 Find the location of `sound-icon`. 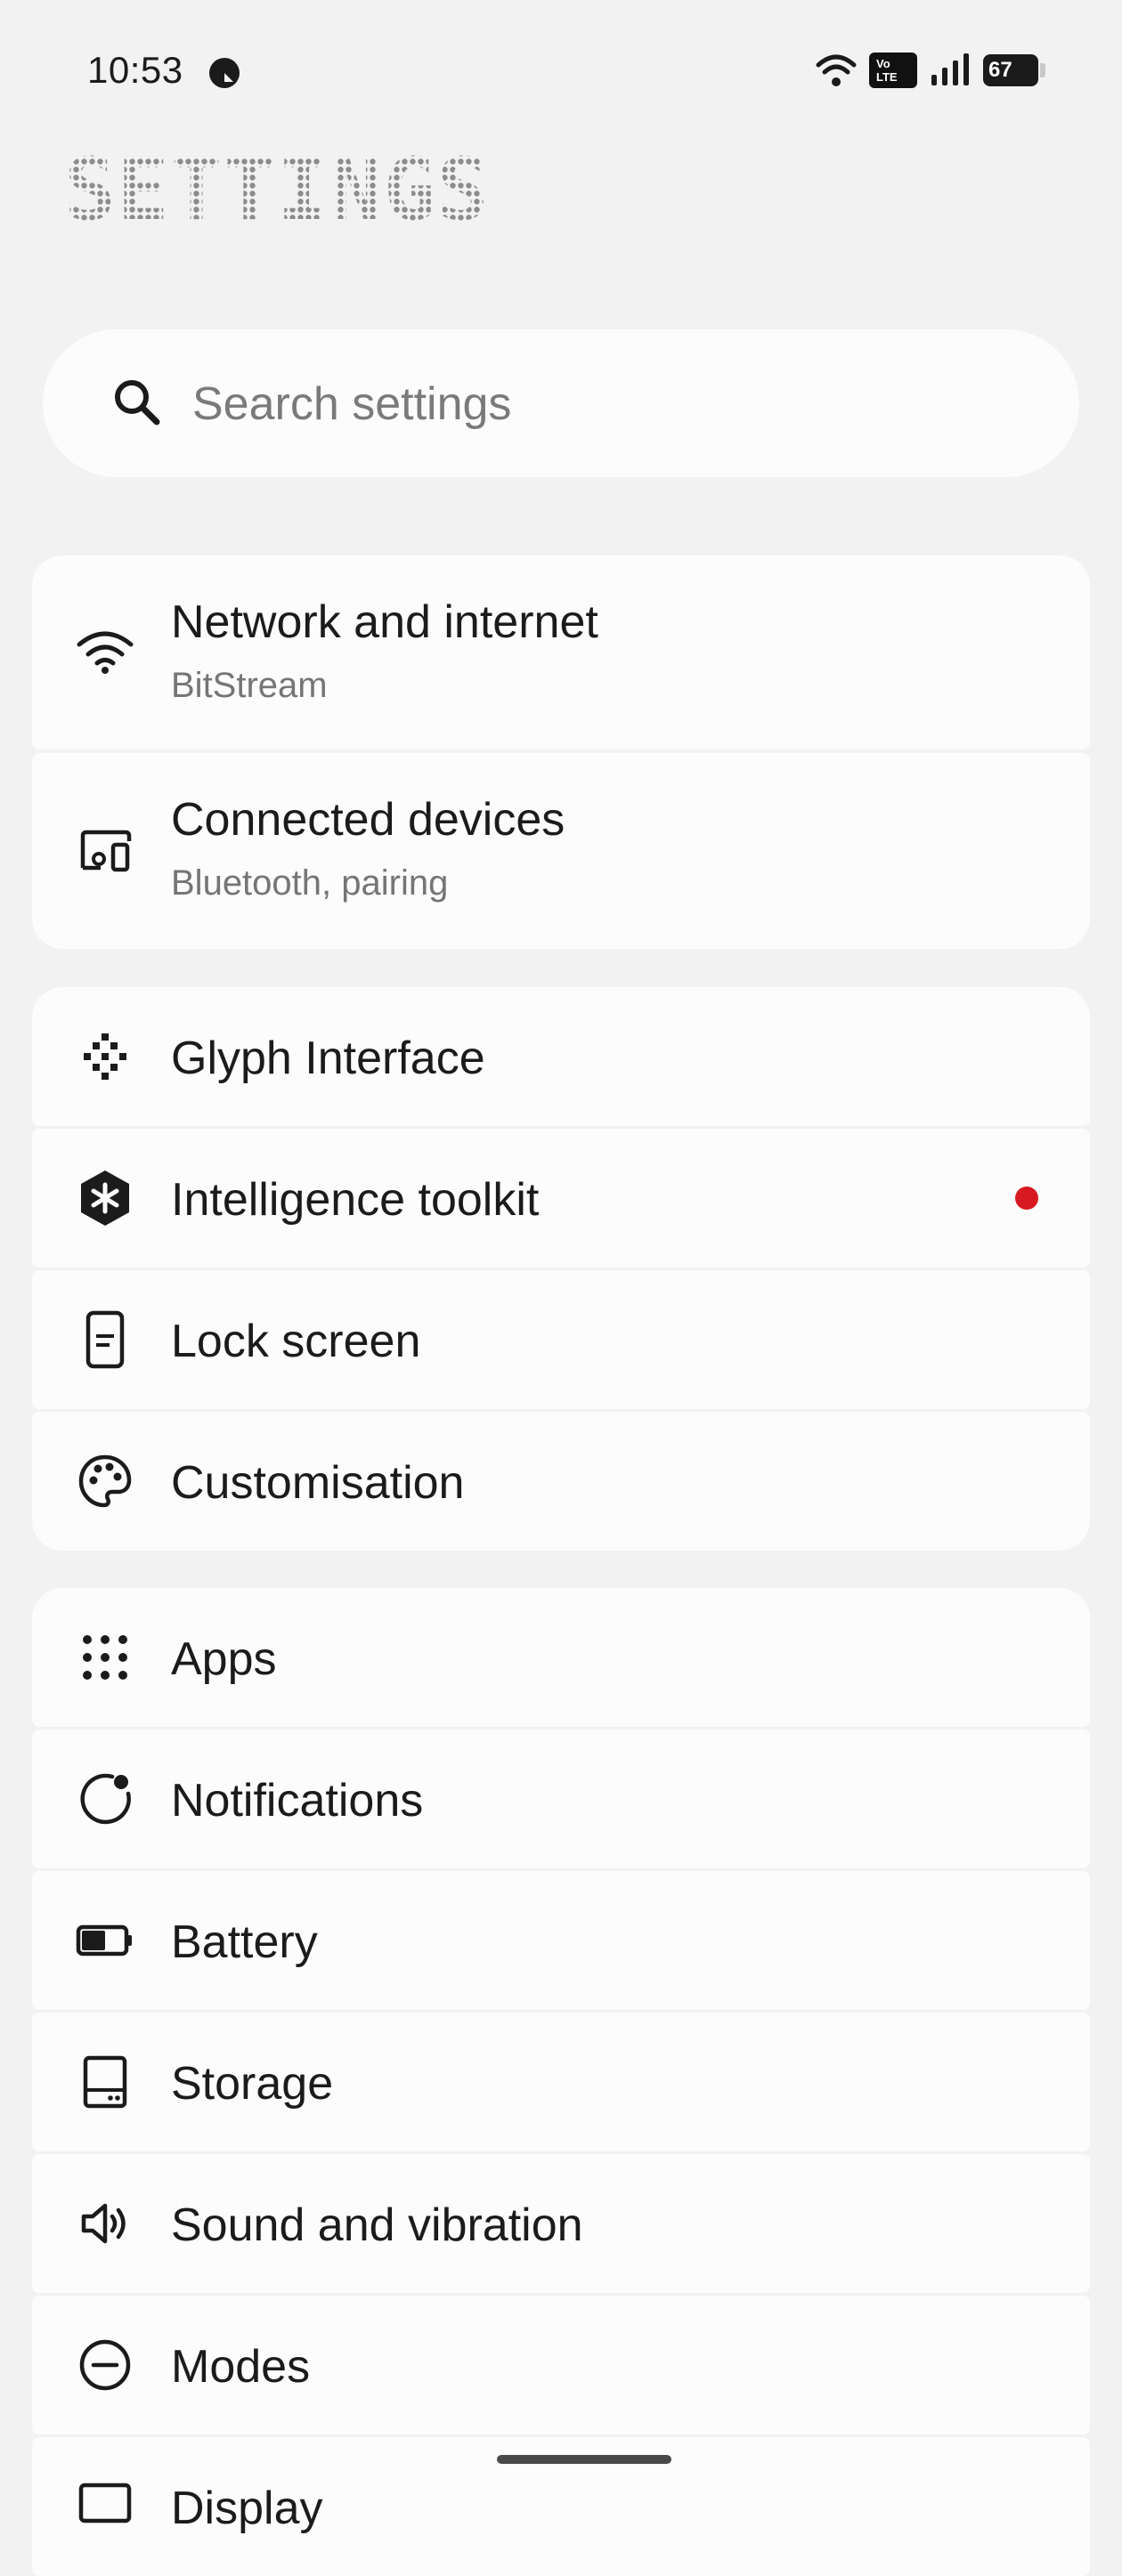

sound-icon is located at coordinates (103, 2223).